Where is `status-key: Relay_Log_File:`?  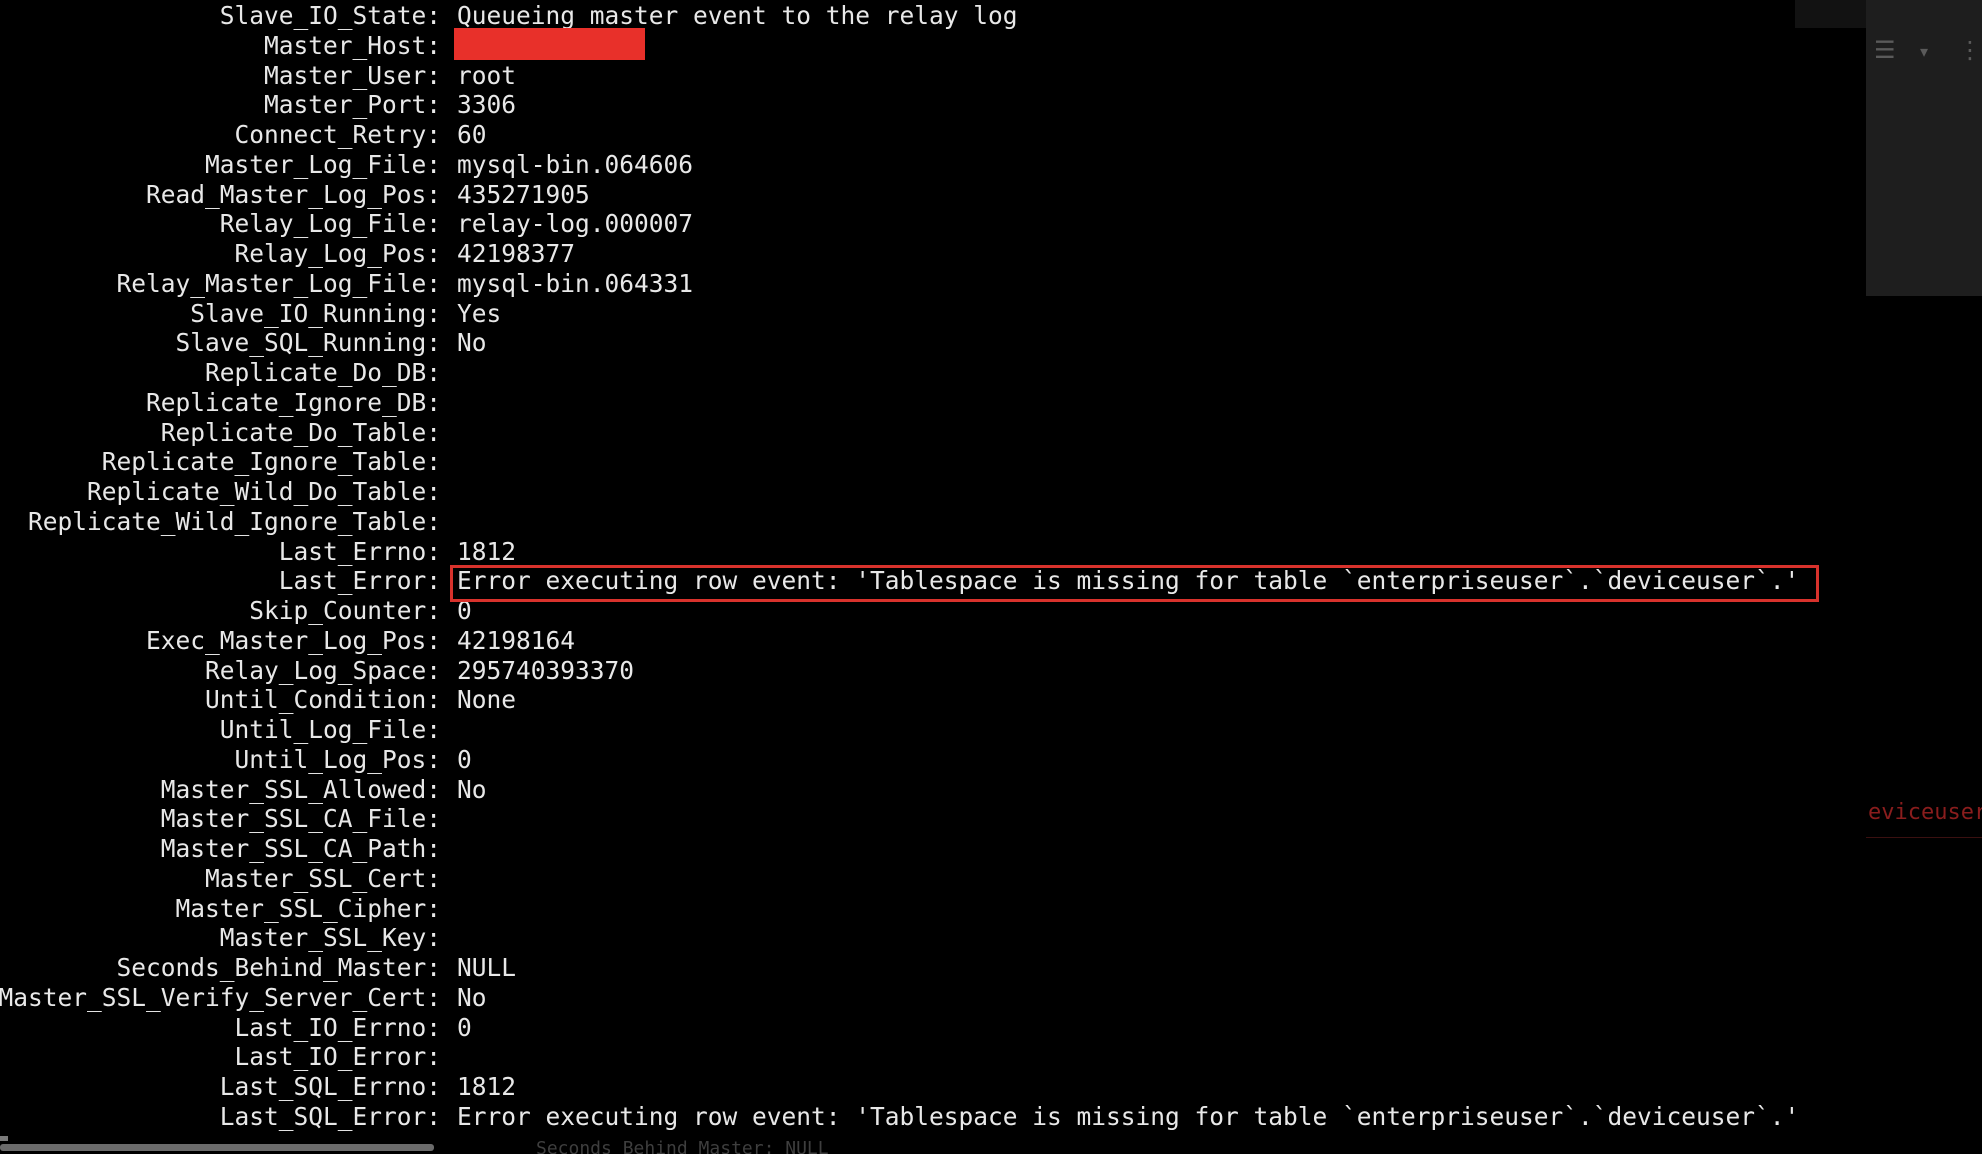
status-key: Relay_Log_File: is located at coordinates (330, 224).